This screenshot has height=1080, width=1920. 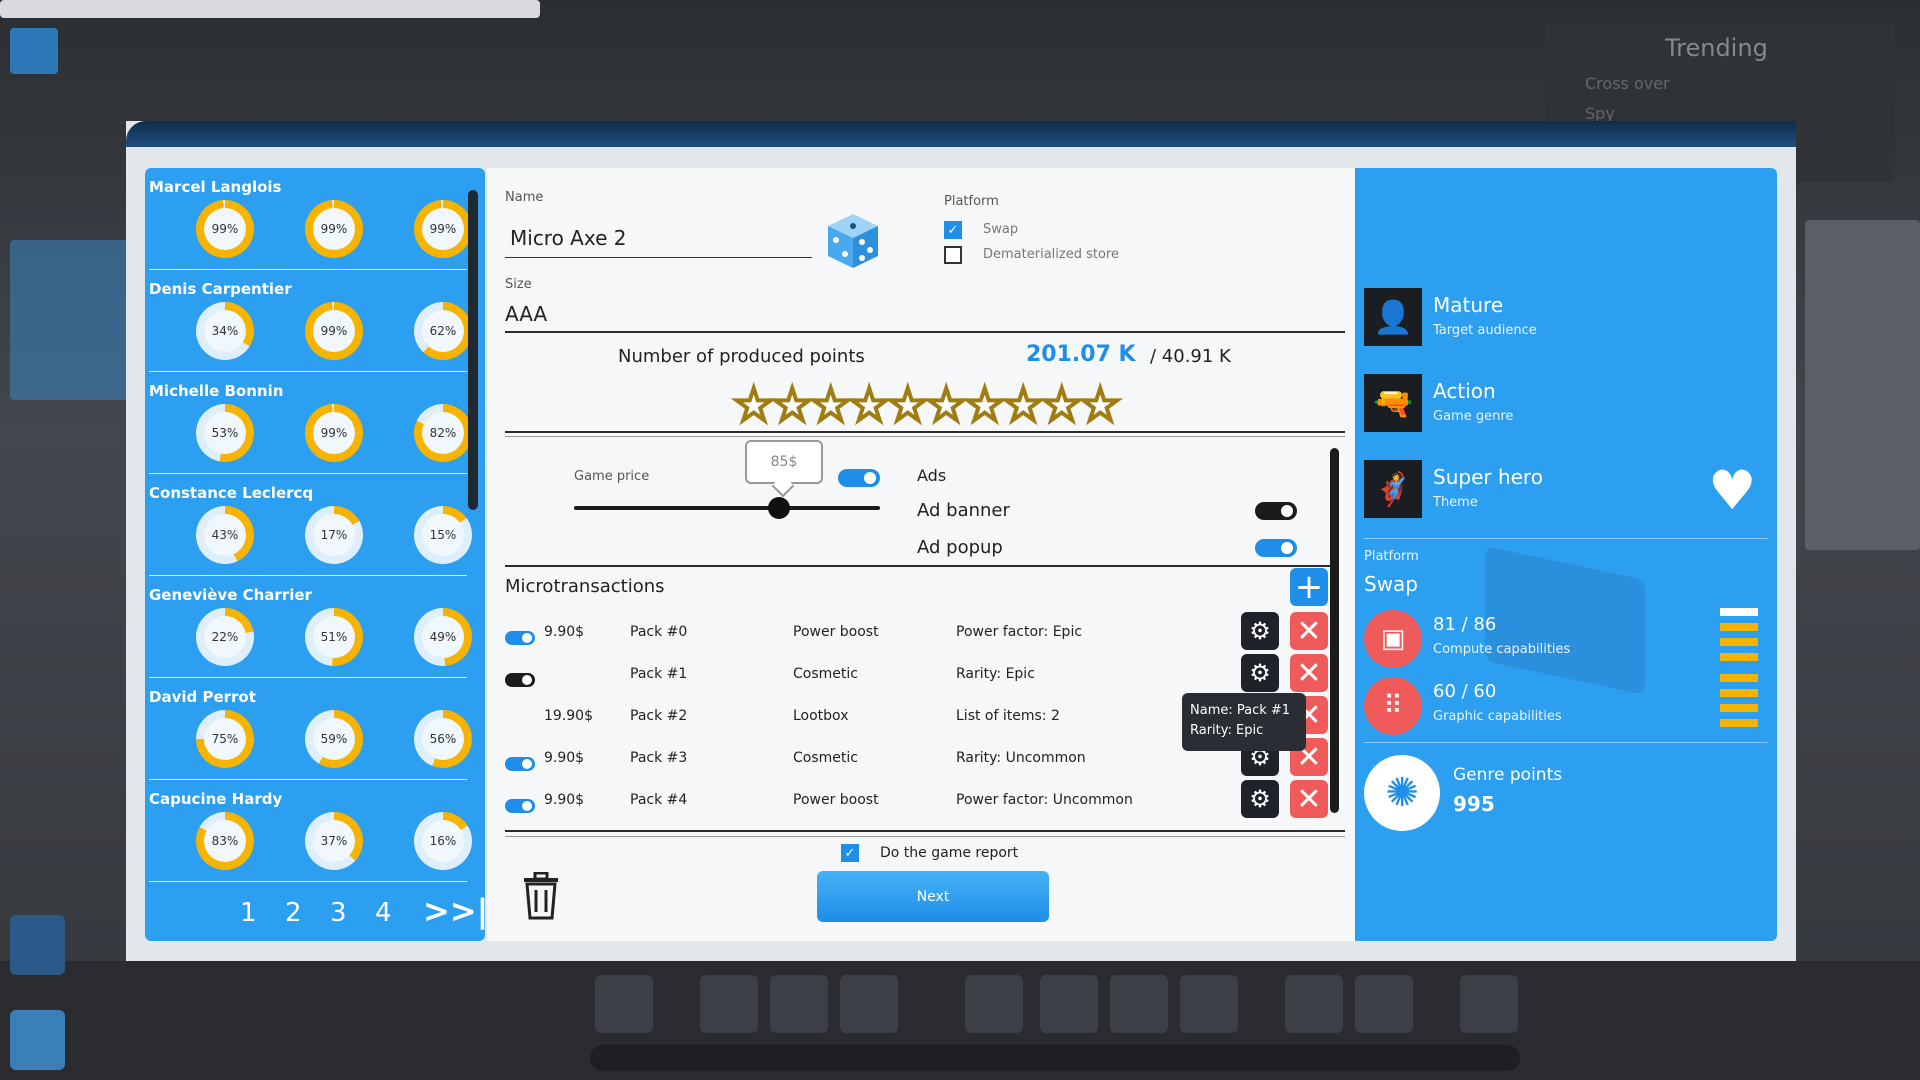 I want to click on audience-label: Target audience, so click(x=1485, y=330).